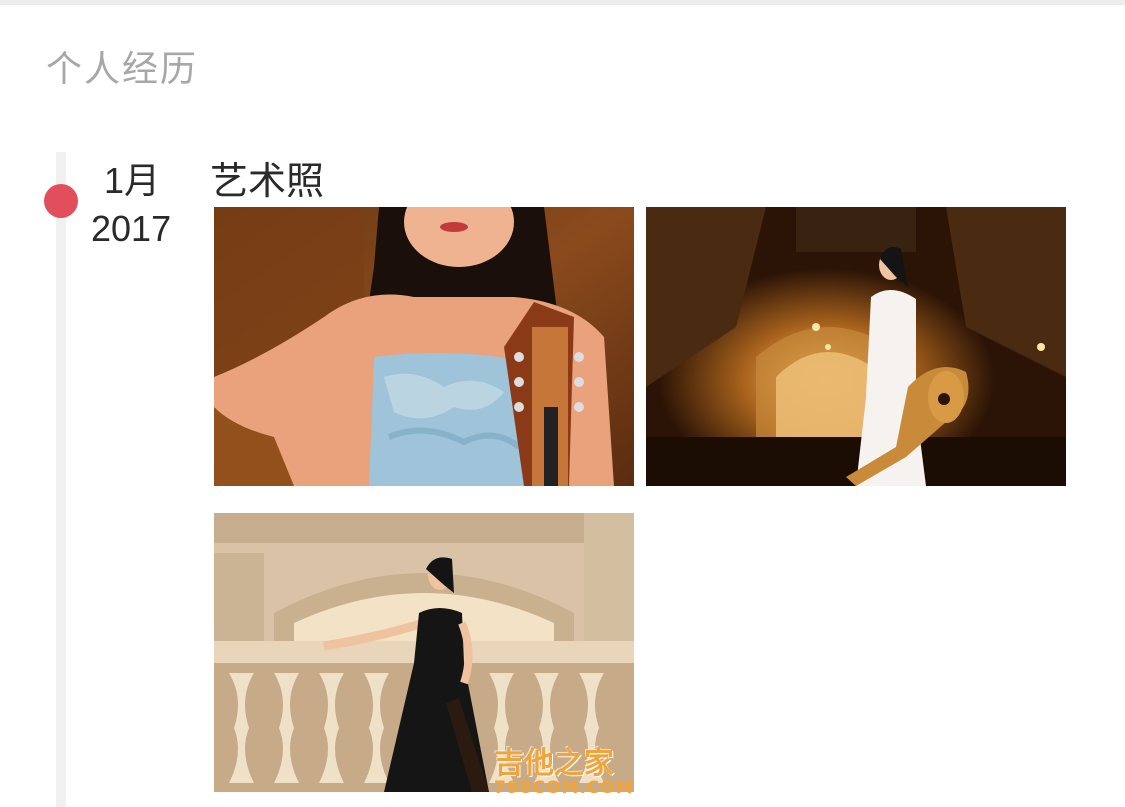 Image resolution: width=1125 pixels, height=807 pixels. Describe the element at coordinates (562, 2) in the screenshot. I see `top-divider` at that location.